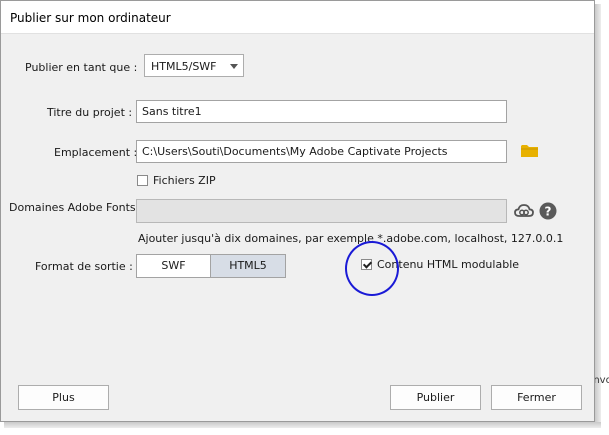 The width and height of the screenshot is (609, 435). Describe the element at coordinates (81, 67) in the screenshot. I see `publish-as-label: Publier en tant que :` at that location.